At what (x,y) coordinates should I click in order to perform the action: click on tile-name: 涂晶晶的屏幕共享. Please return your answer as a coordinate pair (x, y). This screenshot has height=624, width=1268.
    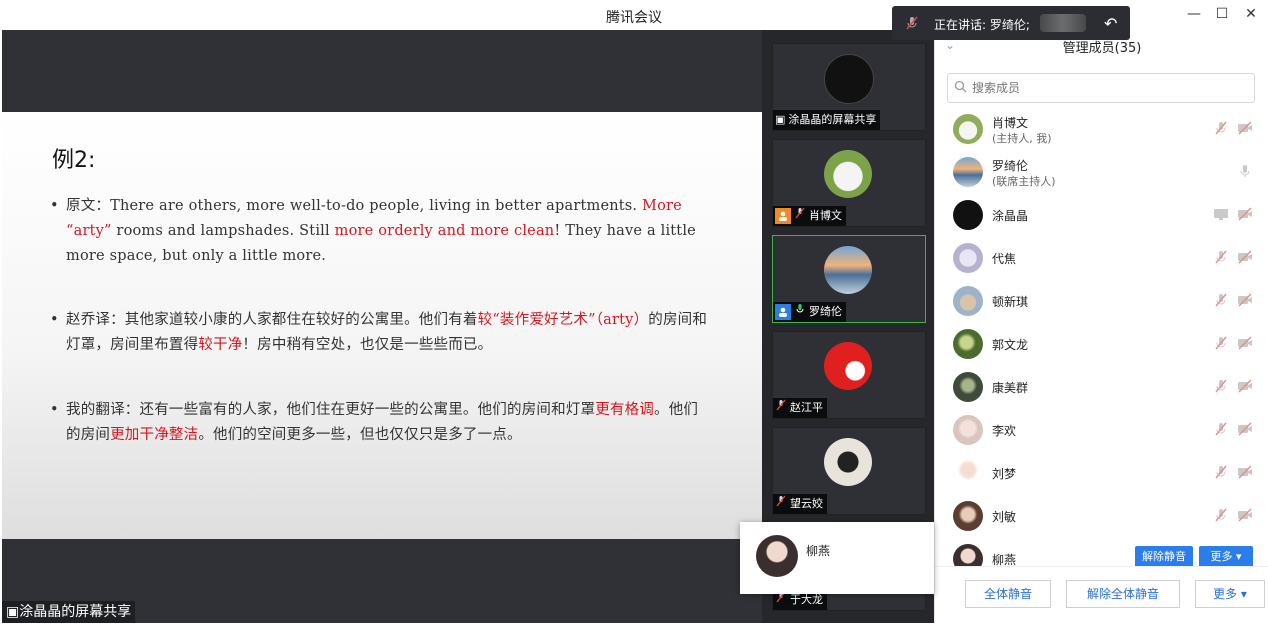
    Looking at the image, I should click on (832, 119).